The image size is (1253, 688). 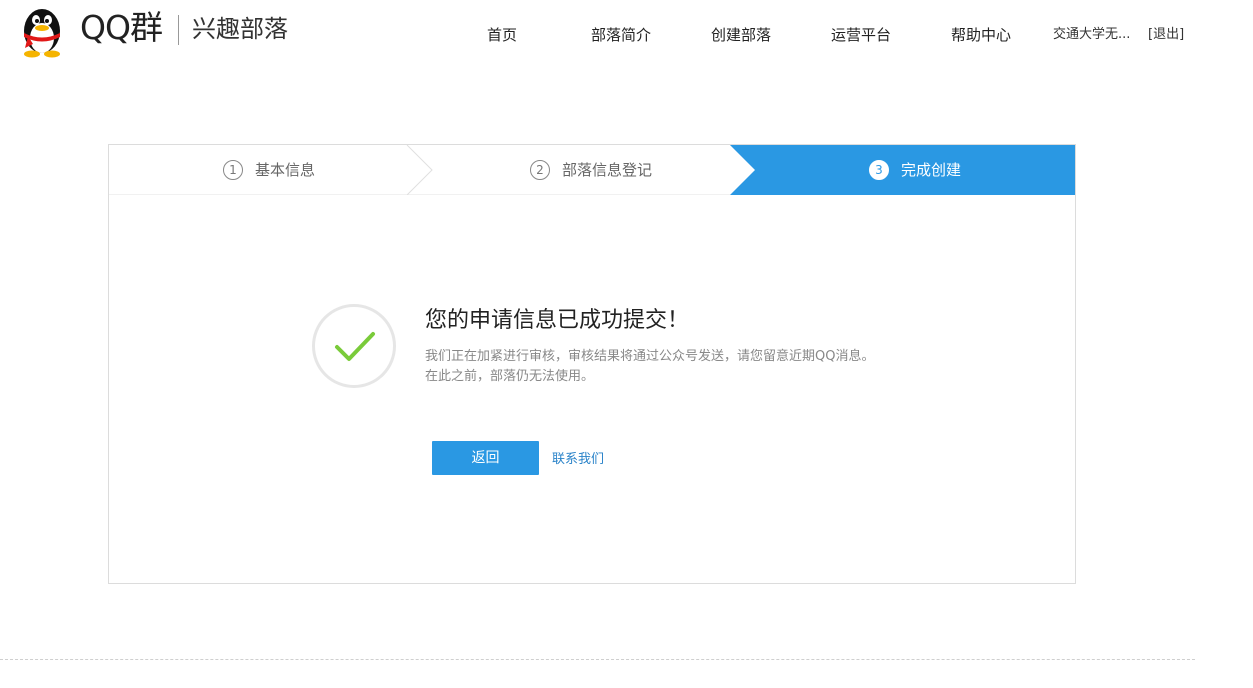 What do you see at coordinates (650, 356) in the screenshot?
I see `message-line: 我们正在加紧进行审核，审核结果将通过公众号发送，请您留意近期QQ消息。` at bounding box center [650, 356].